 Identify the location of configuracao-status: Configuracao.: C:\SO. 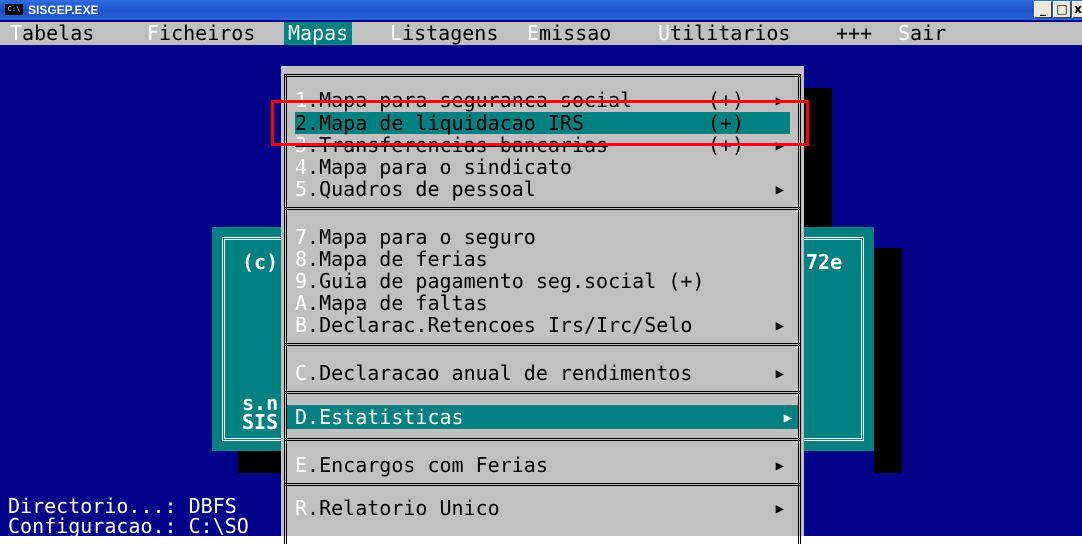
(128, 526).